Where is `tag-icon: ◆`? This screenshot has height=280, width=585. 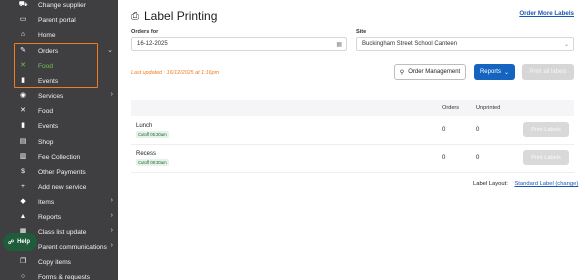 tag-icon: ◆ is located at coordinates (23, 201).